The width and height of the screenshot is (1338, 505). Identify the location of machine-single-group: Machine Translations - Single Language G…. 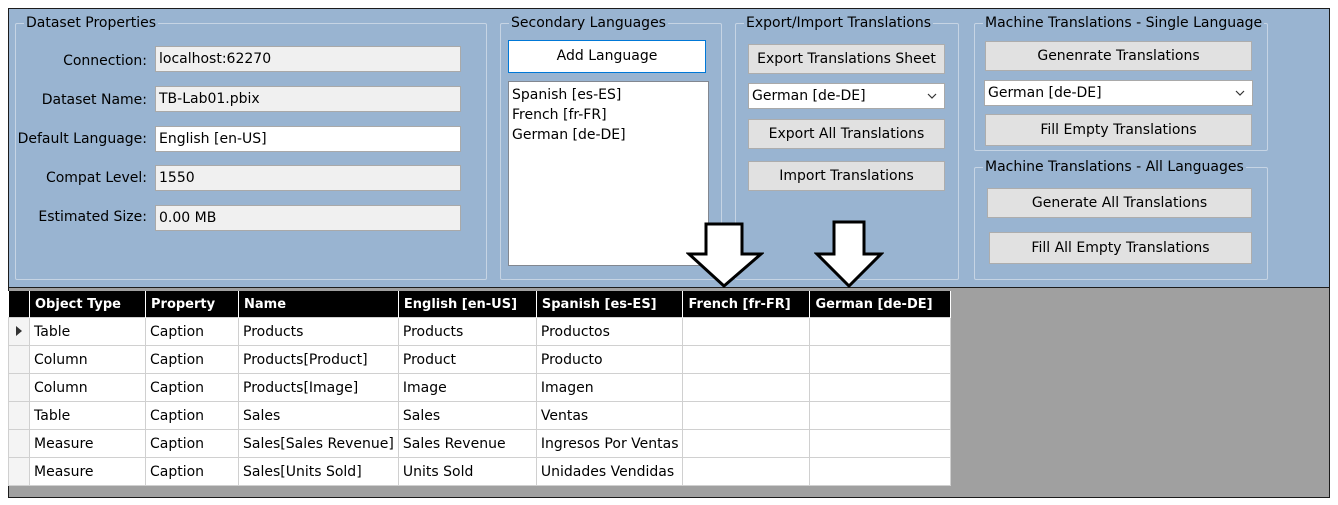
(1121, 82).